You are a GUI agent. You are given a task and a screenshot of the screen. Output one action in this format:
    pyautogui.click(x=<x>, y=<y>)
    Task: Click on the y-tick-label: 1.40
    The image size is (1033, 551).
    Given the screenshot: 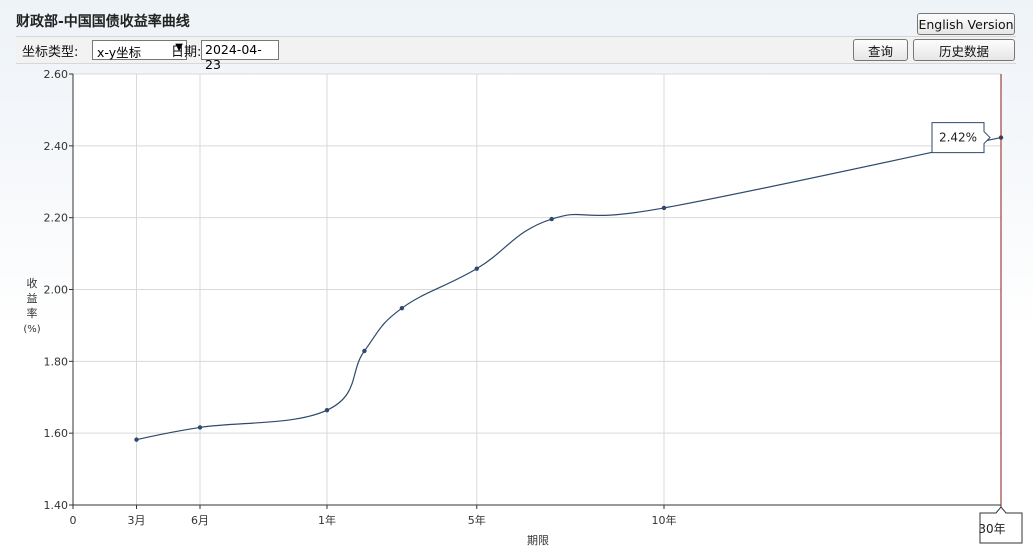 What is the action you would take?
    pyautogui.click(x=56, y=505)
    